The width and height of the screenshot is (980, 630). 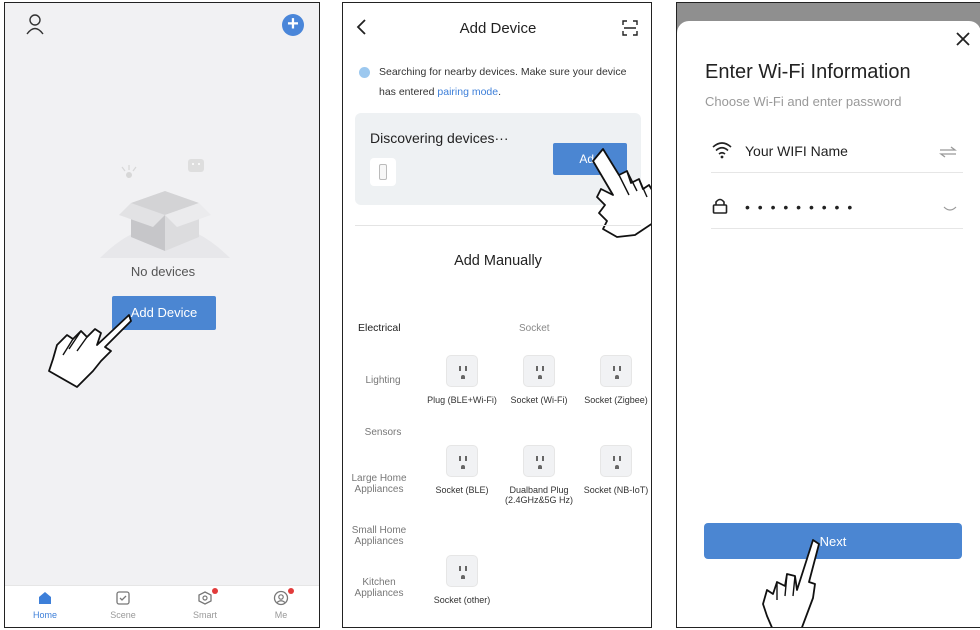 I want to click on add-manually-title: Add Manually, so click(x=498, y=261).